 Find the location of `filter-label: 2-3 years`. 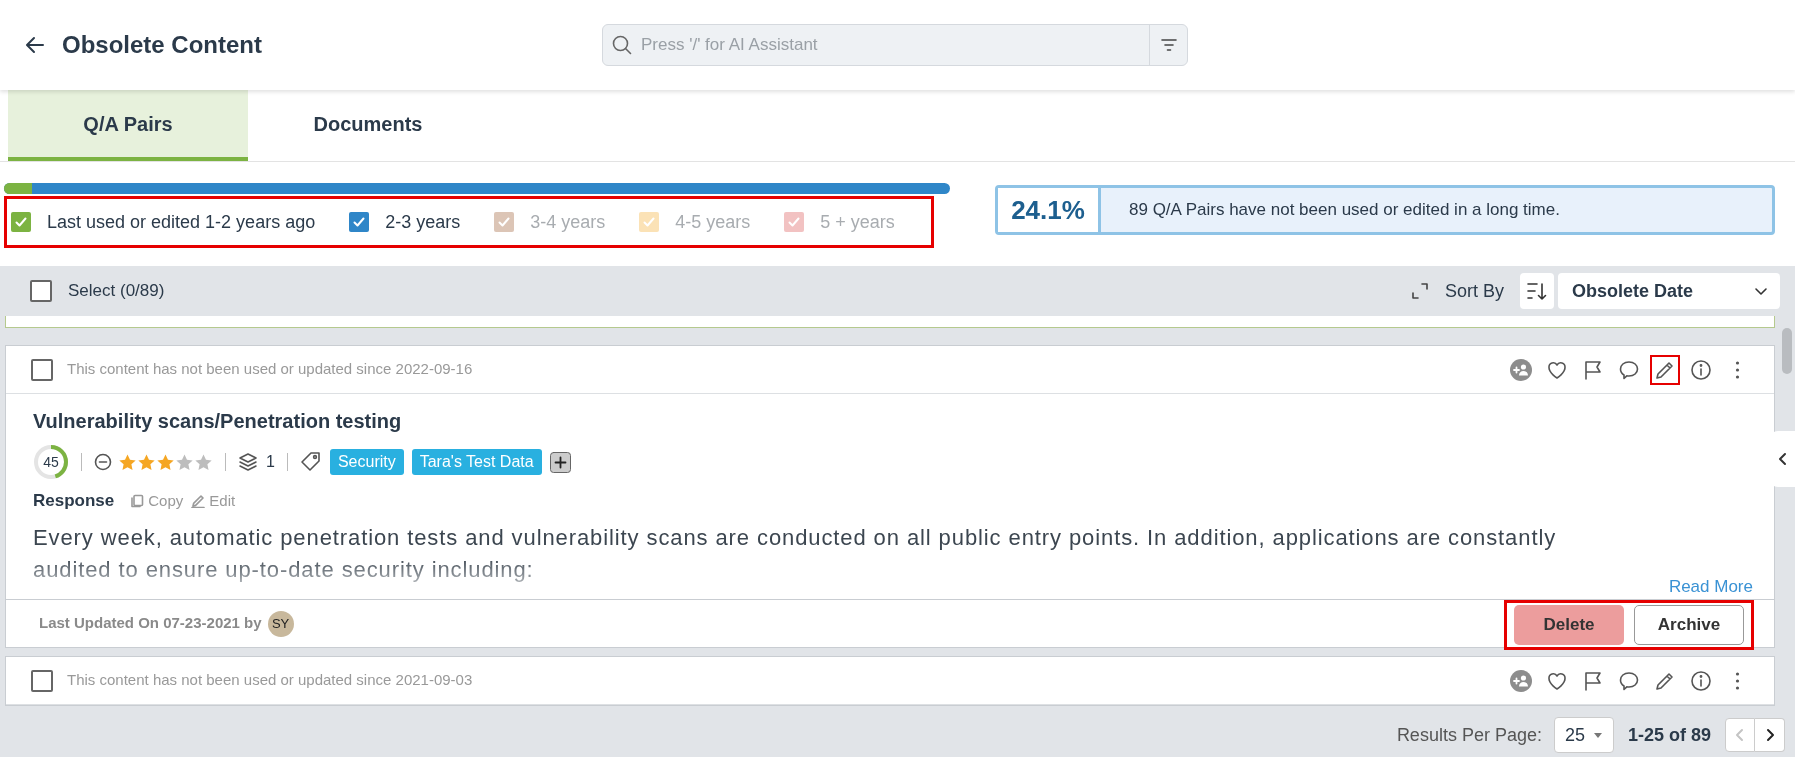

filter-label: 2-3 years is located at coordinates (423, 222).